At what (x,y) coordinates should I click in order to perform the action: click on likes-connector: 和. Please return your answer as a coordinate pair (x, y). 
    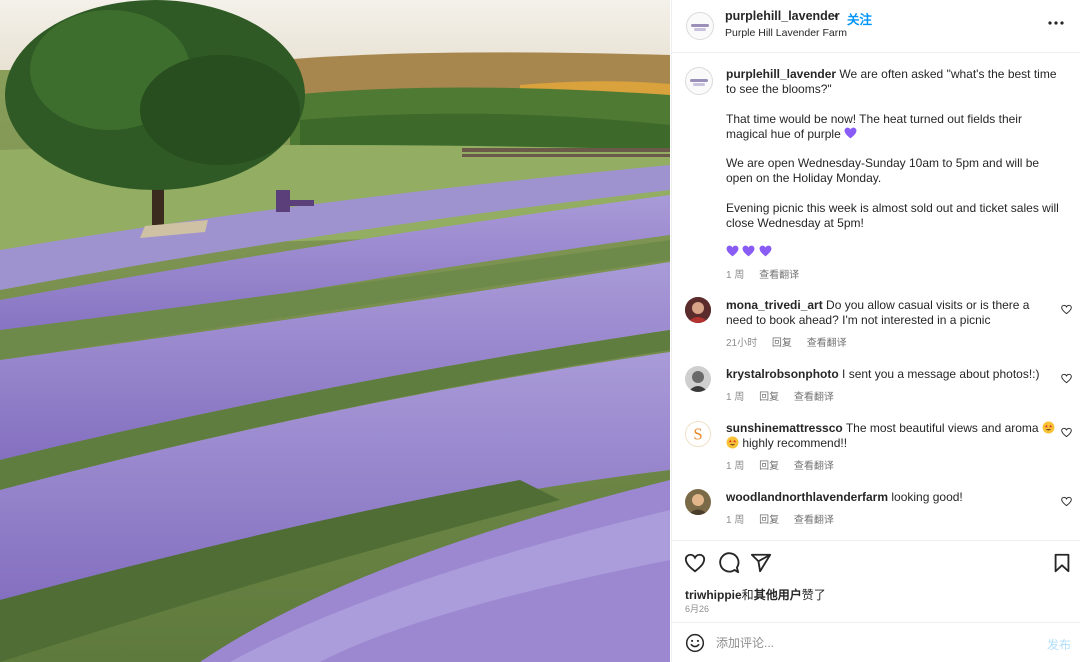
    Looking at the image, I should click on (747, 595).